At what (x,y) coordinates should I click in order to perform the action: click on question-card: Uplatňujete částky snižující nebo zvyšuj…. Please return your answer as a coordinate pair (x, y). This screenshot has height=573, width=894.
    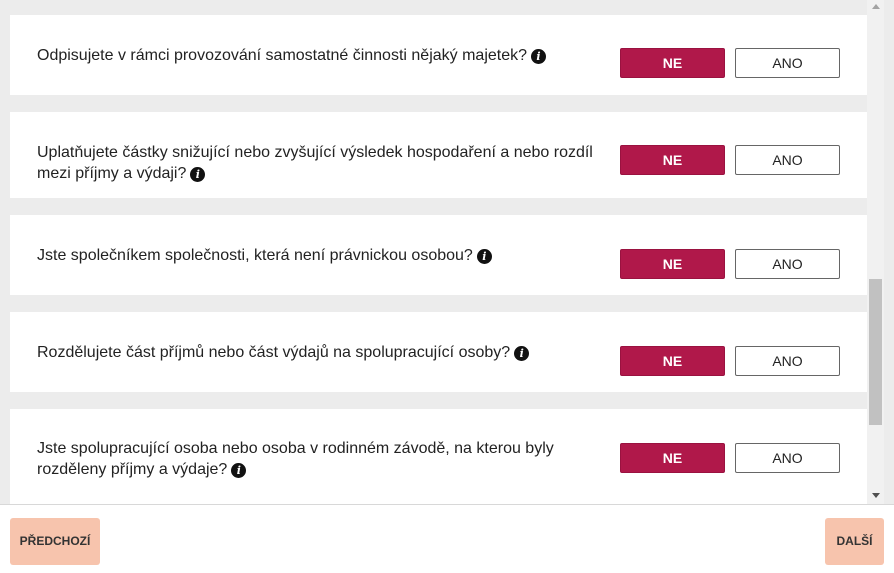
    Looking at the image, I should click on (438, 155).